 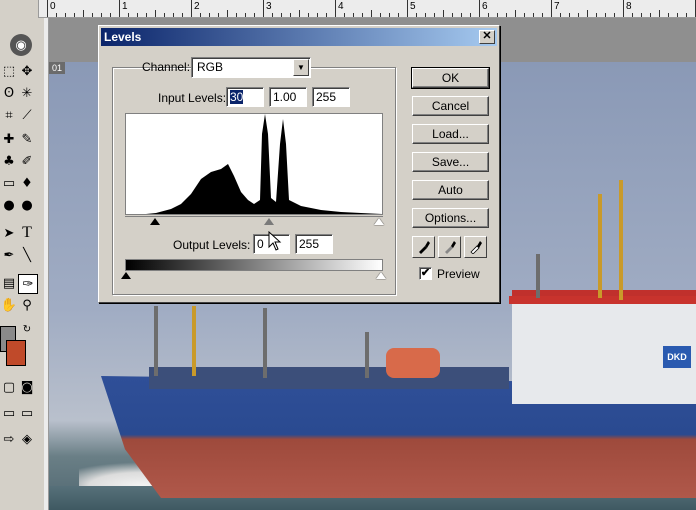 I want to click on channel-select: RGB ▼, so click(x=251, y=67).